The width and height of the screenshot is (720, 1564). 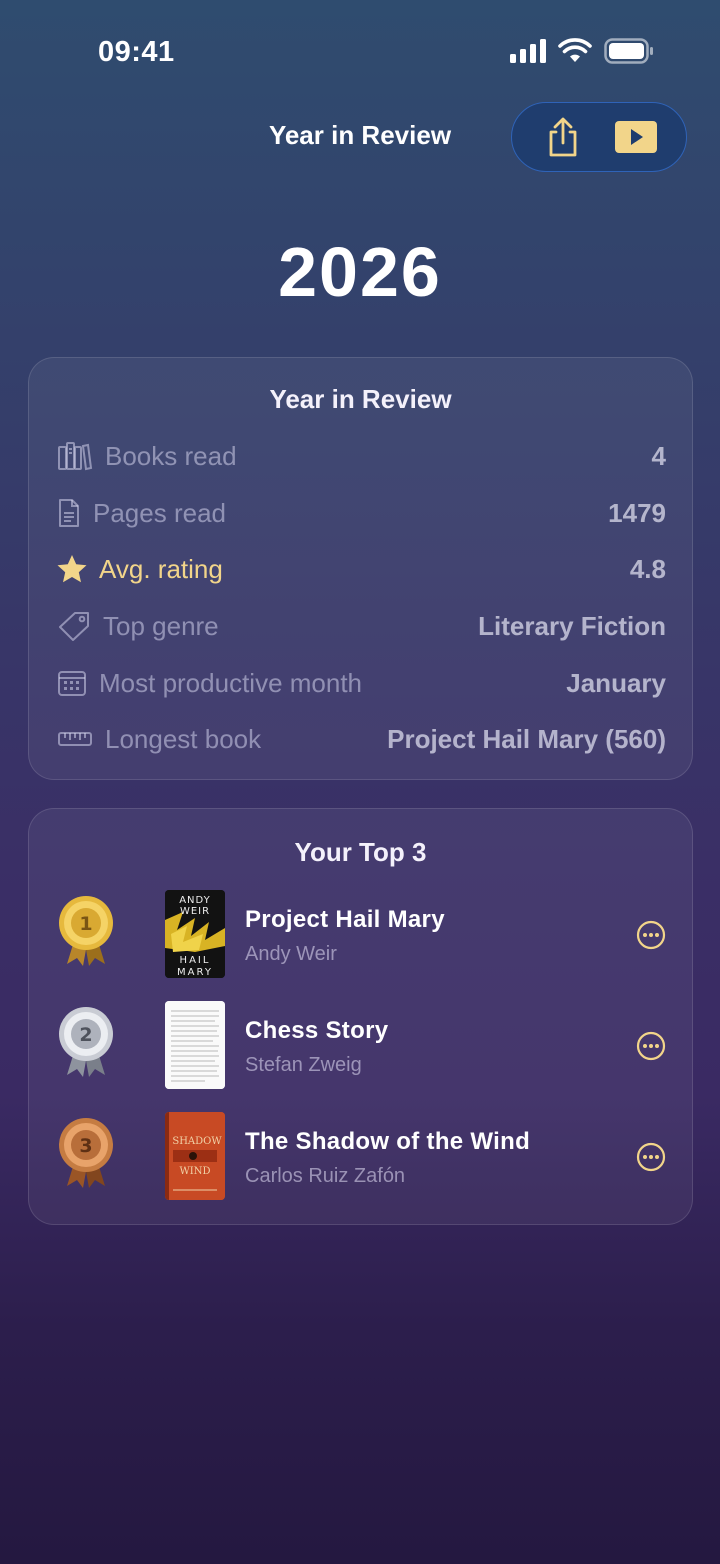 I want to click on medal-rank: 2, so click(x=85, y=1035).